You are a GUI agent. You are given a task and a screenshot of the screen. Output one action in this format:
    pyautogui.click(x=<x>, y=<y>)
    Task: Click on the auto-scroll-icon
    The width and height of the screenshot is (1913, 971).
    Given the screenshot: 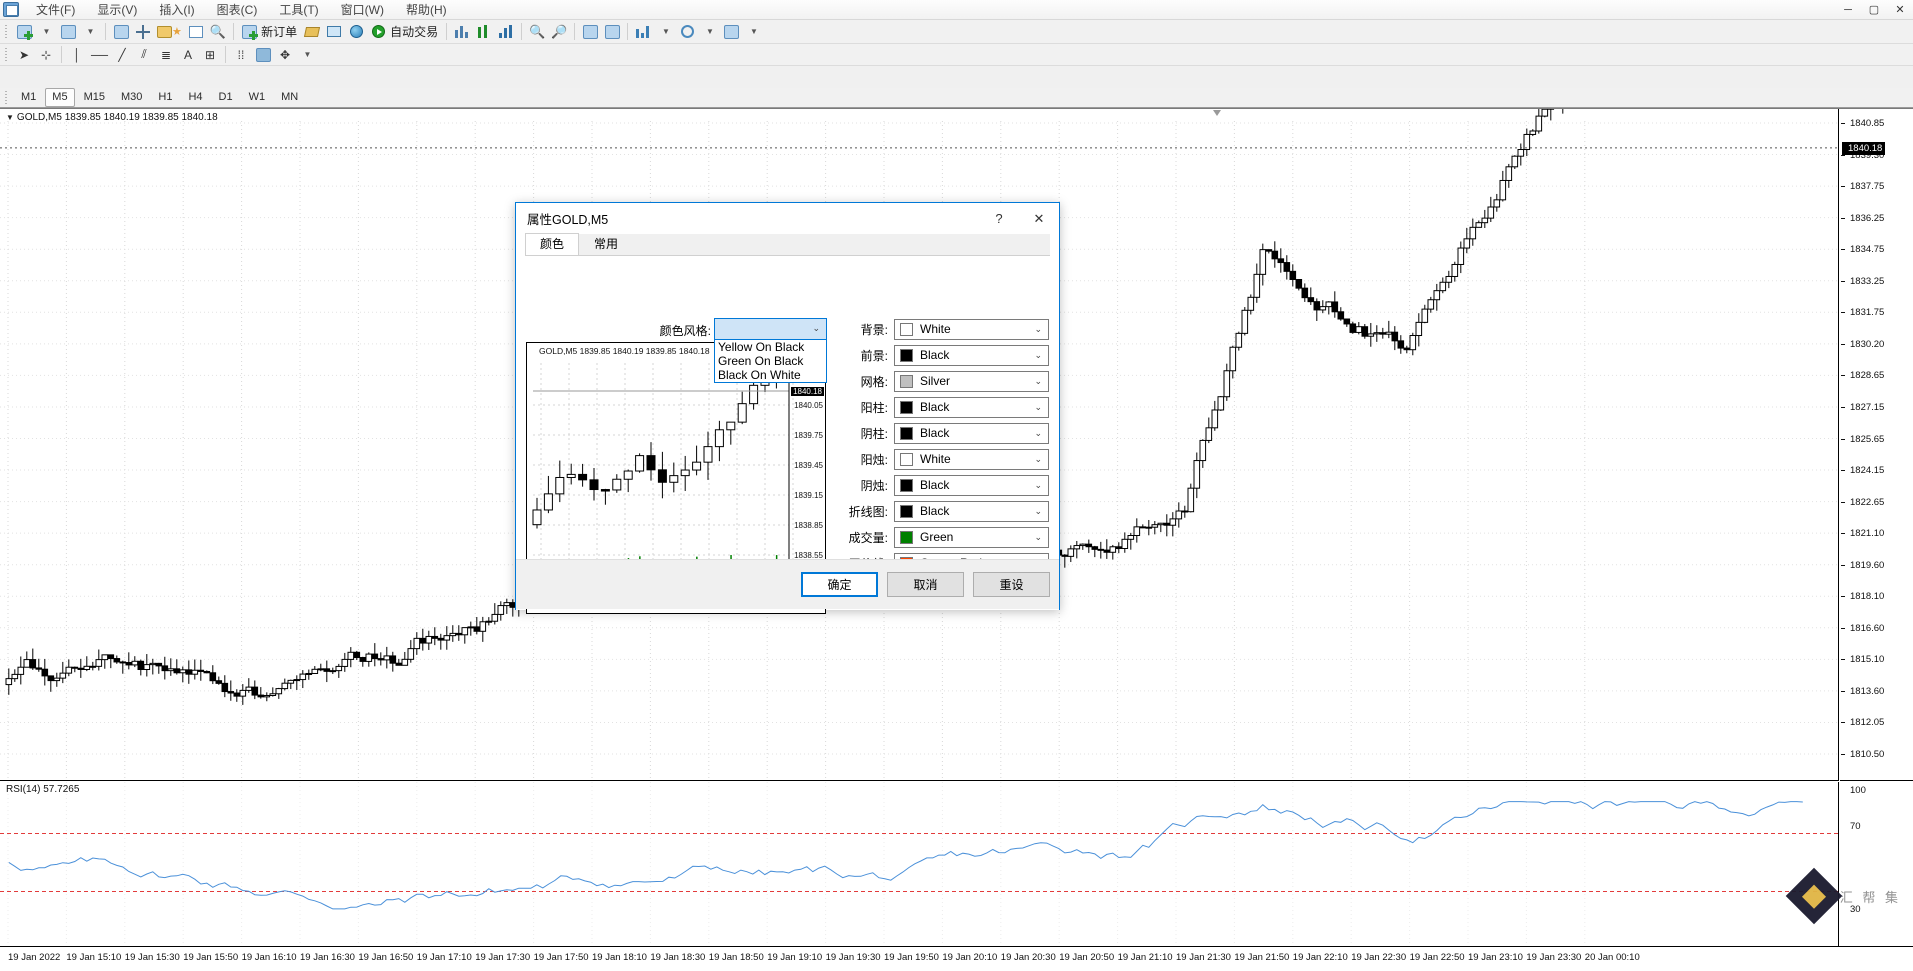 What is the action you would take?
    pyautogui.click(x=612, y=31)
    